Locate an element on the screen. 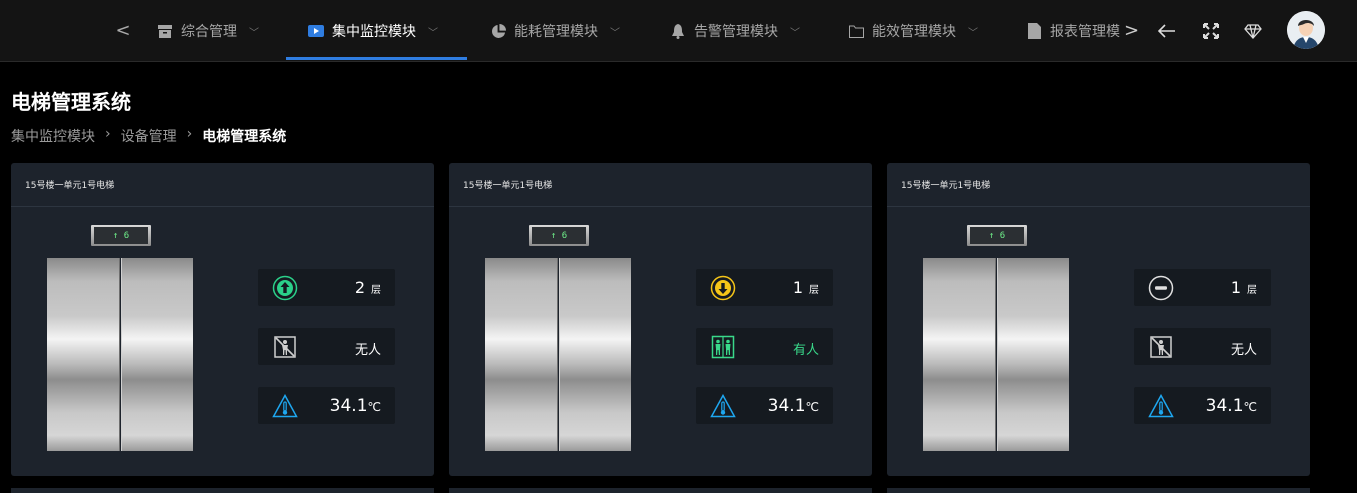 This screenshot has height=493, width=1357. pie-chart-icon is located at coordinates (498, 31).